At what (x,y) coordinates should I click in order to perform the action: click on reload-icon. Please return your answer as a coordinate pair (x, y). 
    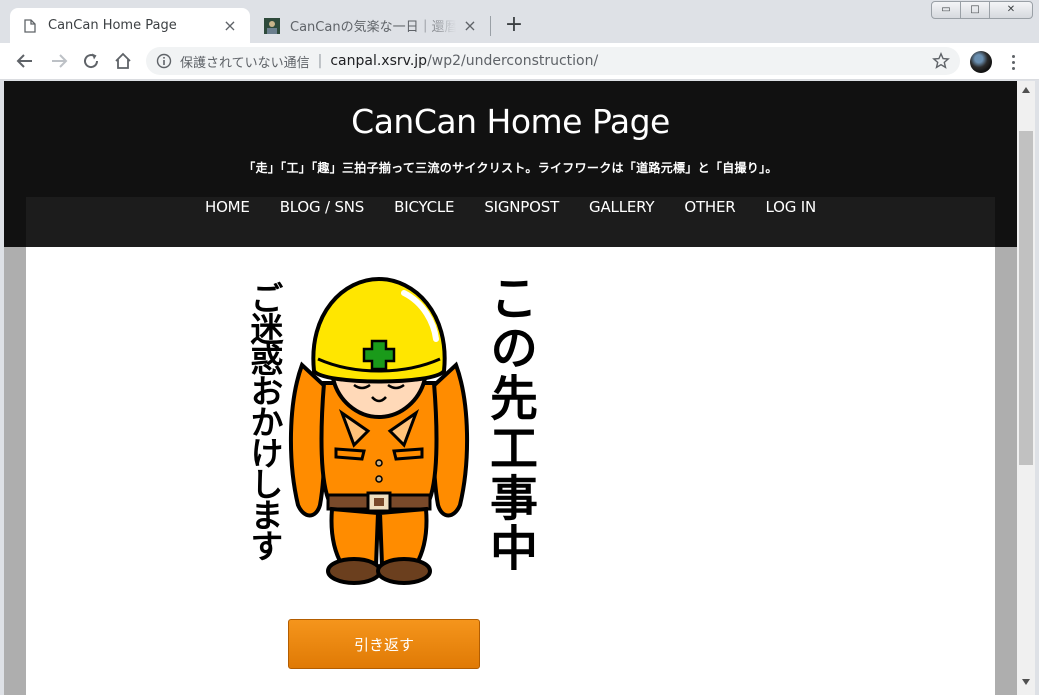
    Looking at the image, I should click on (91, 61).